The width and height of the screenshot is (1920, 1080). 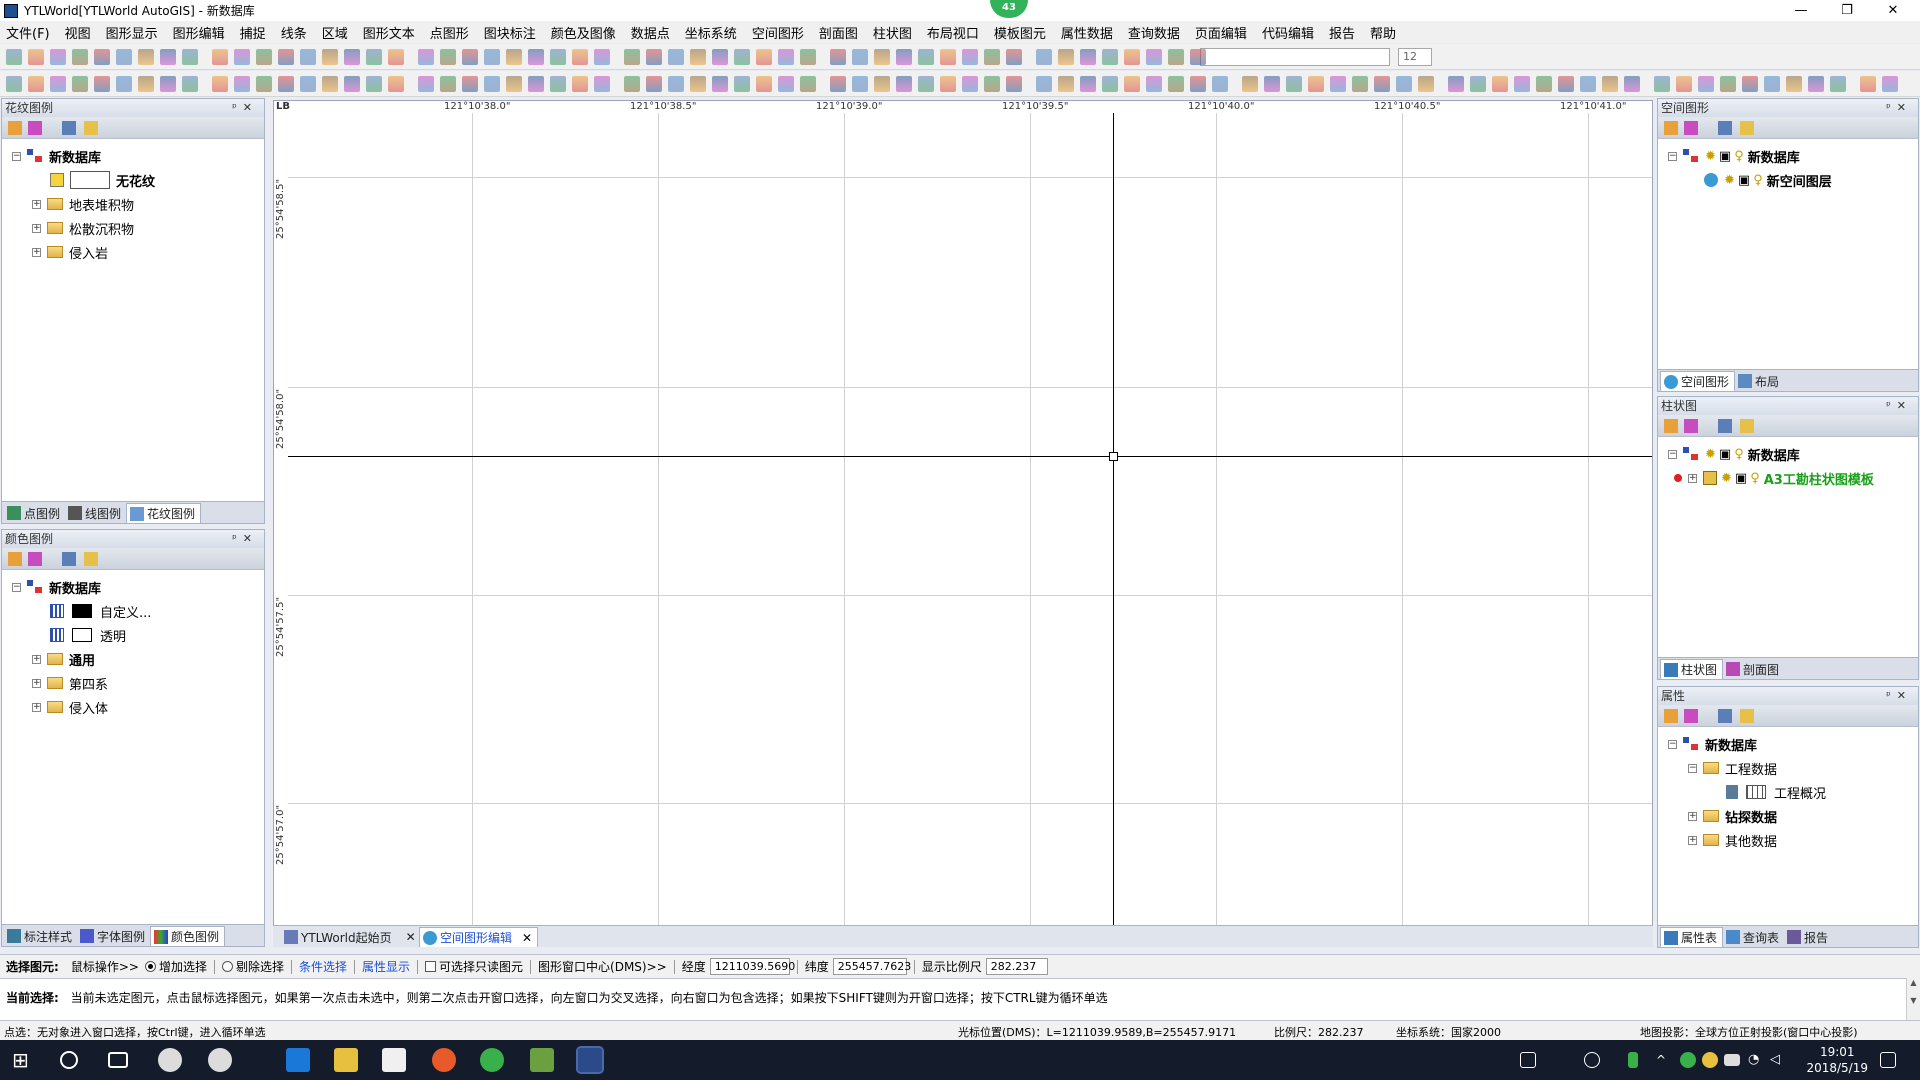 I want to click on menu-point-graphic: 点图形, so click(x=449, y=32).